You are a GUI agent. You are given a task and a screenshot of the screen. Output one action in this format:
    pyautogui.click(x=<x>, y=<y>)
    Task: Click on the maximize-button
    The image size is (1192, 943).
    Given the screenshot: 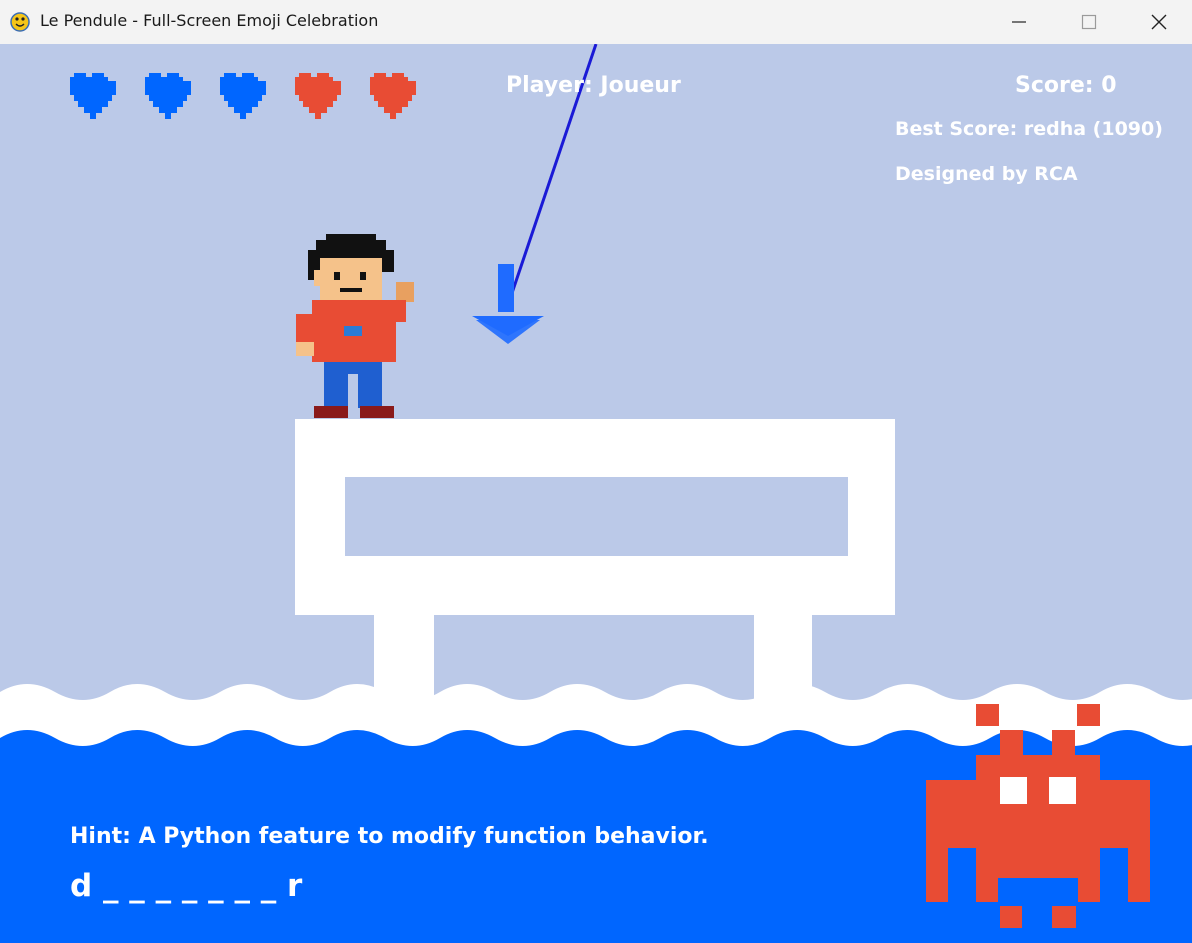 What is the action you would take?
    pyautogui.click(x=1089, y=22)
    